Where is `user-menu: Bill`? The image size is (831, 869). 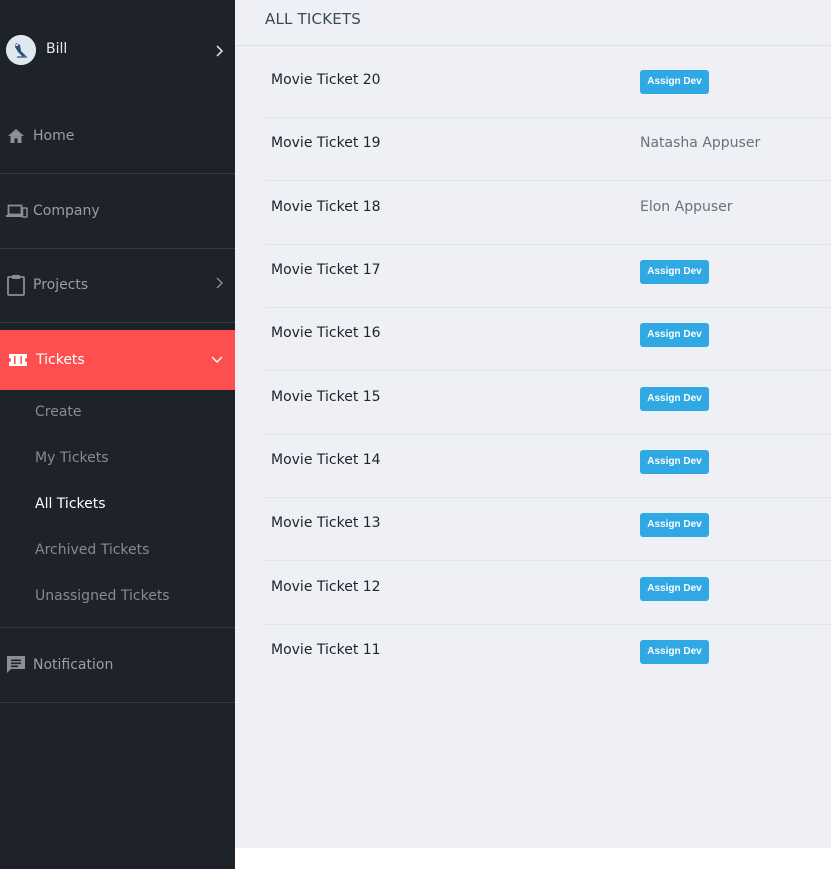
user-menu: Bill is located at coordinates (117, 50).